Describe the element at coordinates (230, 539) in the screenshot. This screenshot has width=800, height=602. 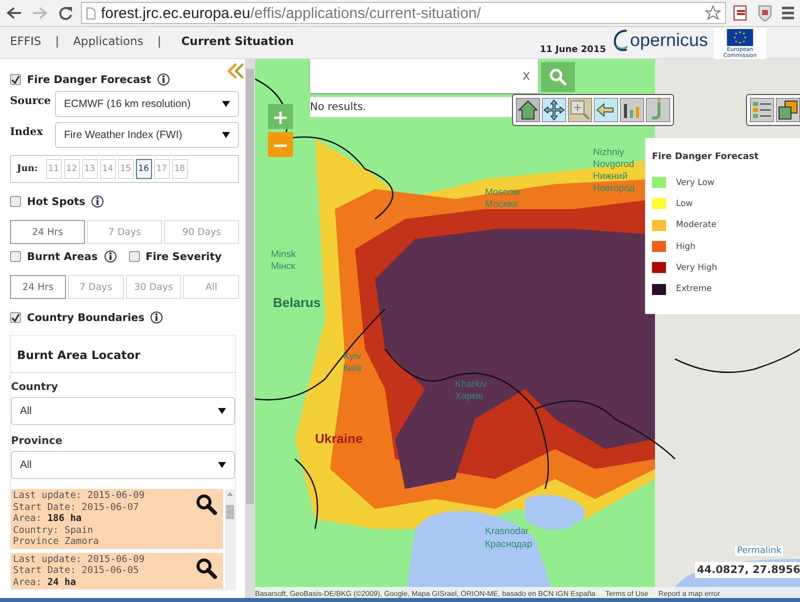
I see `scrollbar` at that location.